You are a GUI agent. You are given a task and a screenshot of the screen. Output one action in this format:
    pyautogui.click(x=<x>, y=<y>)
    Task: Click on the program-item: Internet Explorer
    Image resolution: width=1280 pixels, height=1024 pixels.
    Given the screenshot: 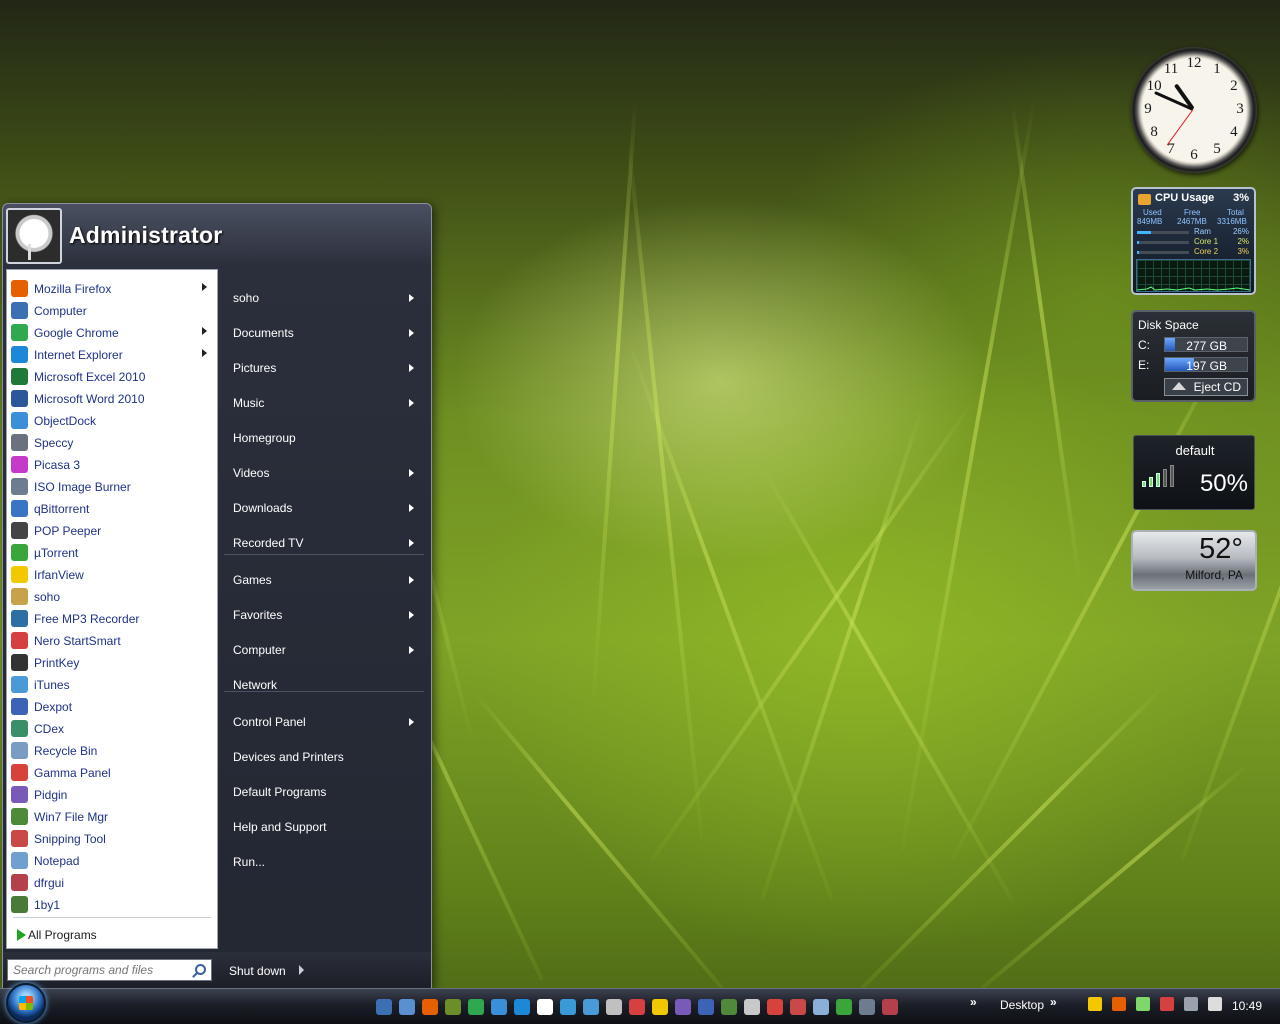 What is the action you would take?
    pyautogui.click(x=113, y=354)
    